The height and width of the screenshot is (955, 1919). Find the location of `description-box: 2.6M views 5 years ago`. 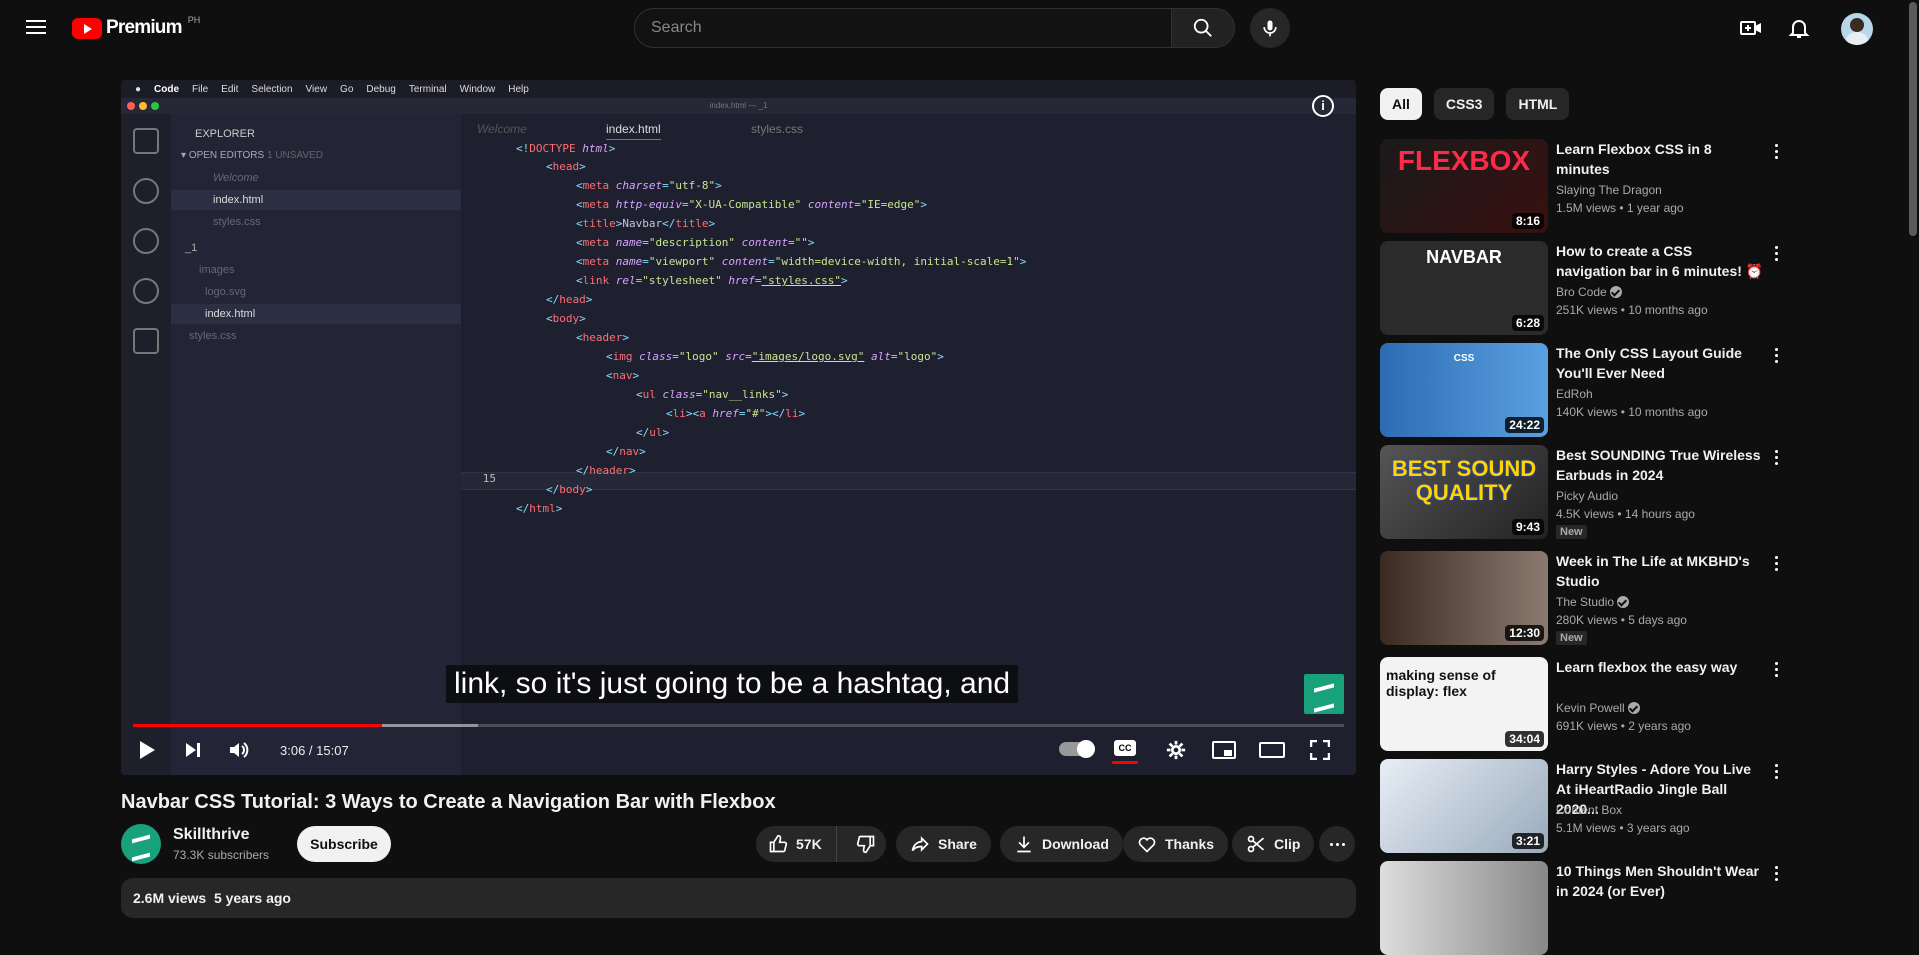

description-box: 2.6M views 5 years ago is located at coordinates (738, 898).